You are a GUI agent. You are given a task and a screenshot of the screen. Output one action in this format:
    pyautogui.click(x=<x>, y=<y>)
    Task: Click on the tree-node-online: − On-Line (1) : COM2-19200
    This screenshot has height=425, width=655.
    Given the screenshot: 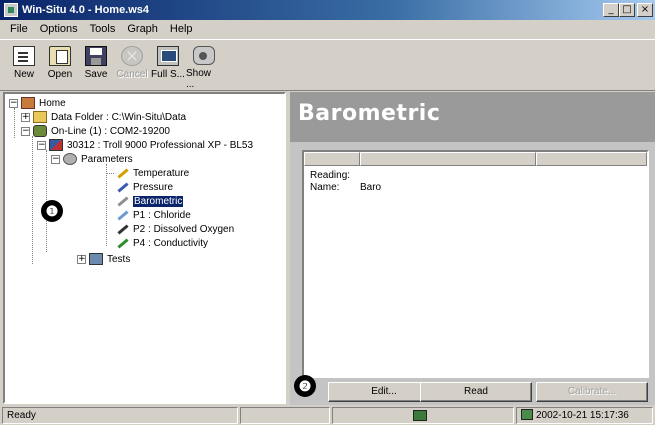 What is the action you would take?
    pyautogui.click(x=95, y=131)
    